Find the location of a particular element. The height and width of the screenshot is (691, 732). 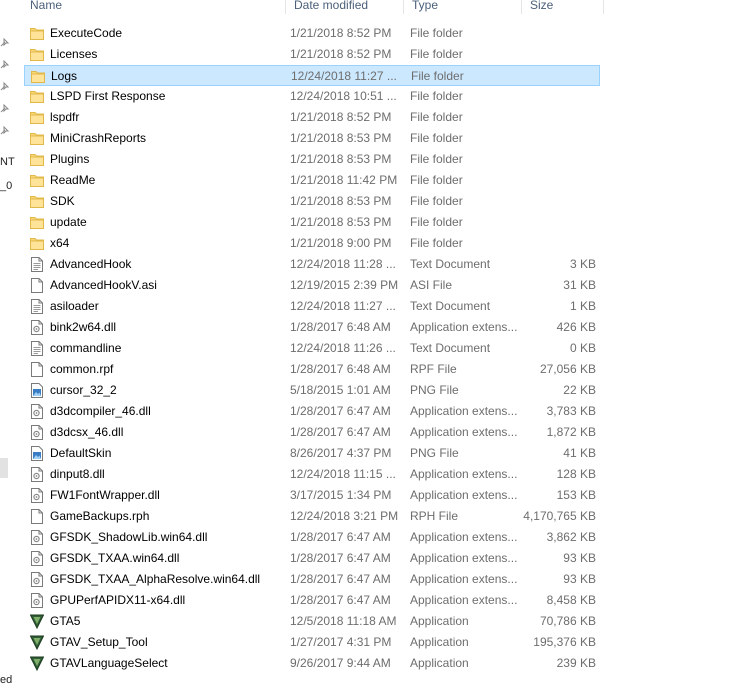

file-size: 195,376 KB is located at coordinates (564, 642).